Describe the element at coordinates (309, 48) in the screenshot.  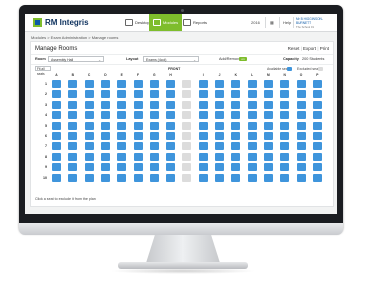
I see `export-button: Export` at that location.